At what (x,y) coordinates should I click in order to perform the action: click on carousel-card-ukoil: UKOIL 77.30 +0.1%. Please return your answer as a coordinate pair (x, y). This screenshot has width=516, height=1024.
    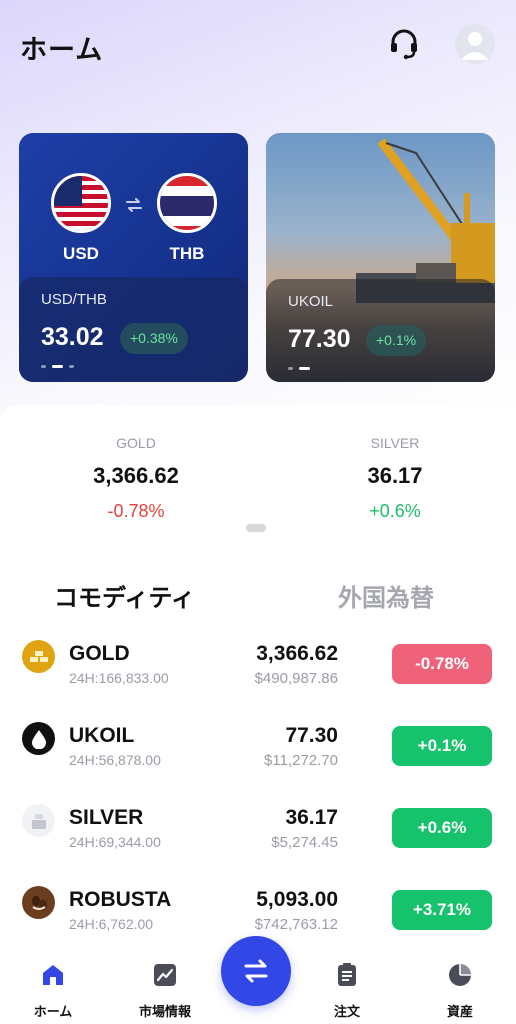
    Looking at the image, I should click on (380, 257).